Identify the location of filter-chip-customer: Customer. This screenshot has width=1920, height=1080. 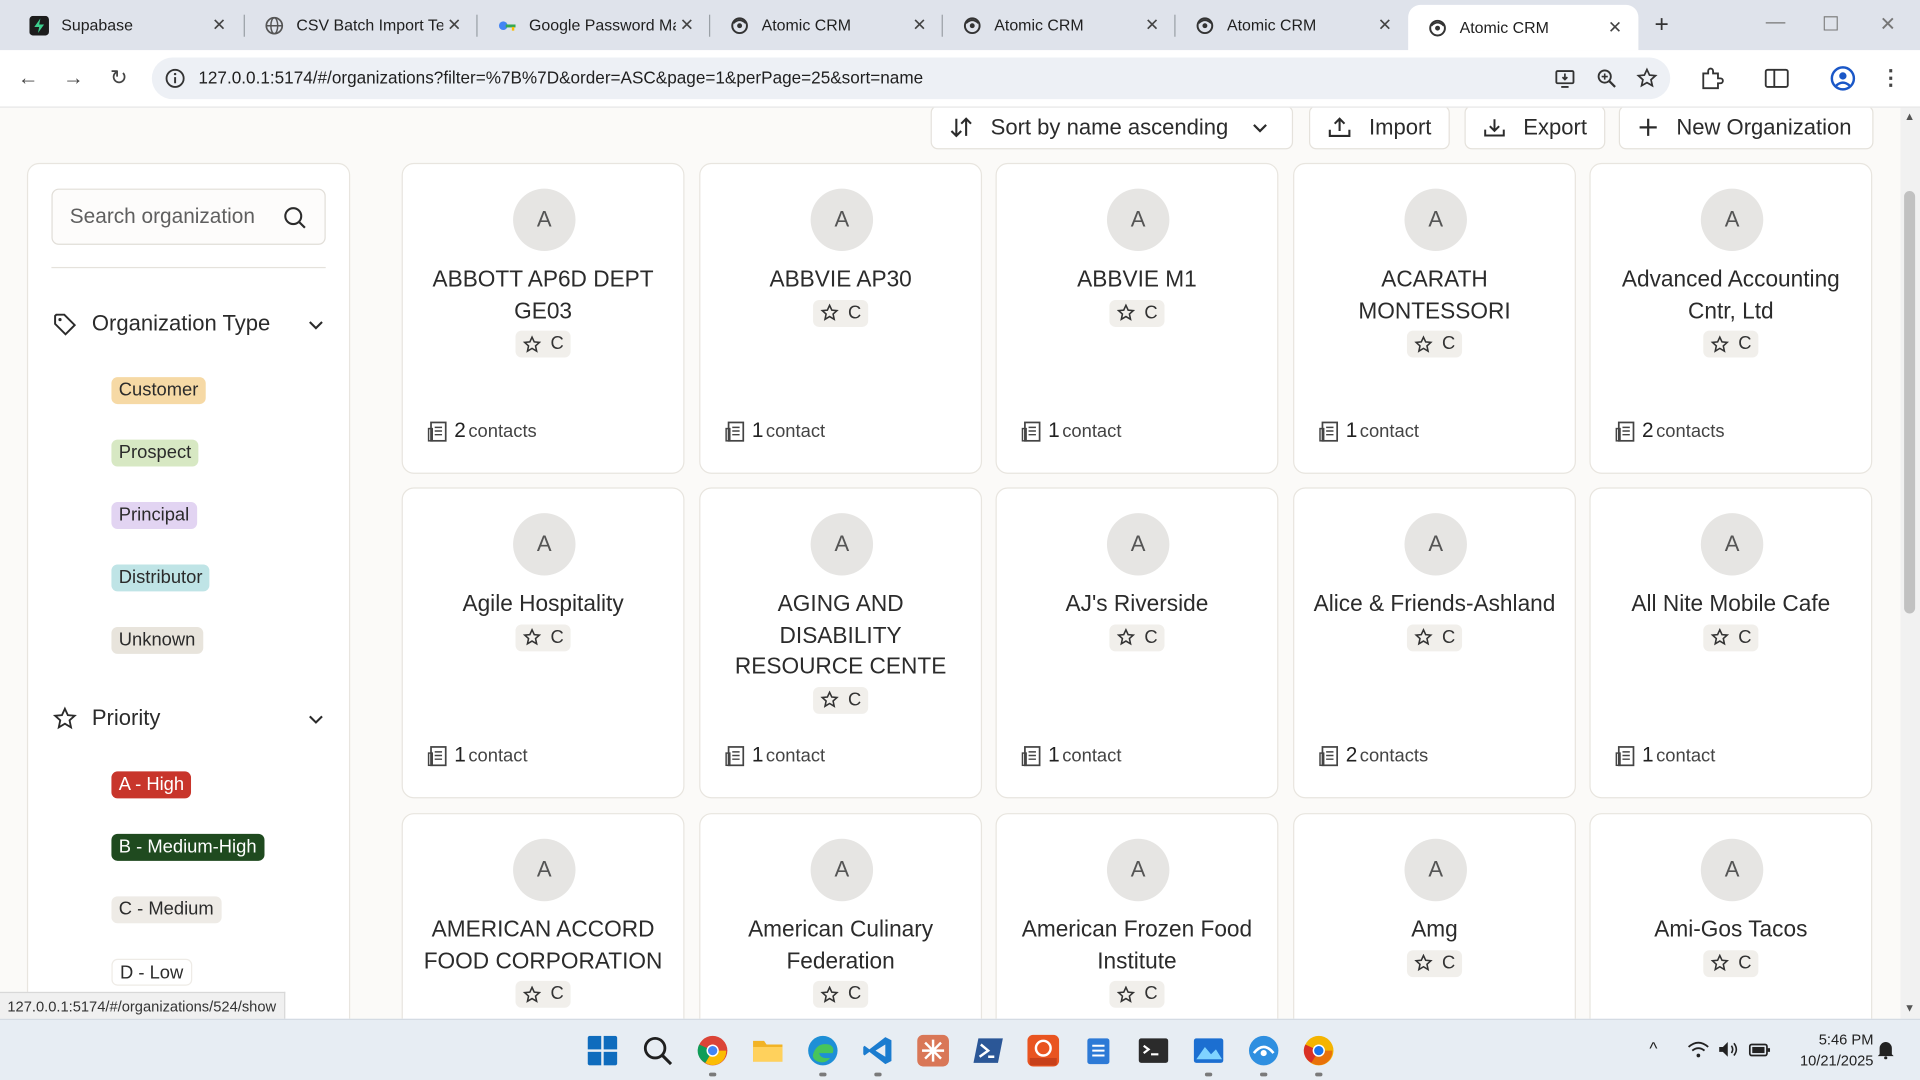
(158, 391).